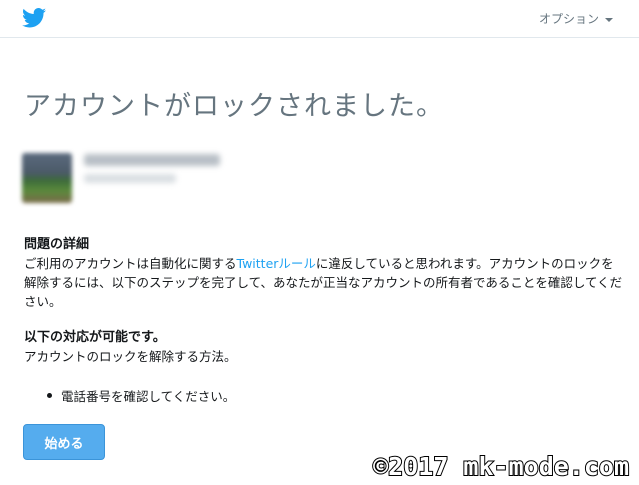 The image size is (639, 485). I want to click on profile-handle-blurred, so click(130, 178).